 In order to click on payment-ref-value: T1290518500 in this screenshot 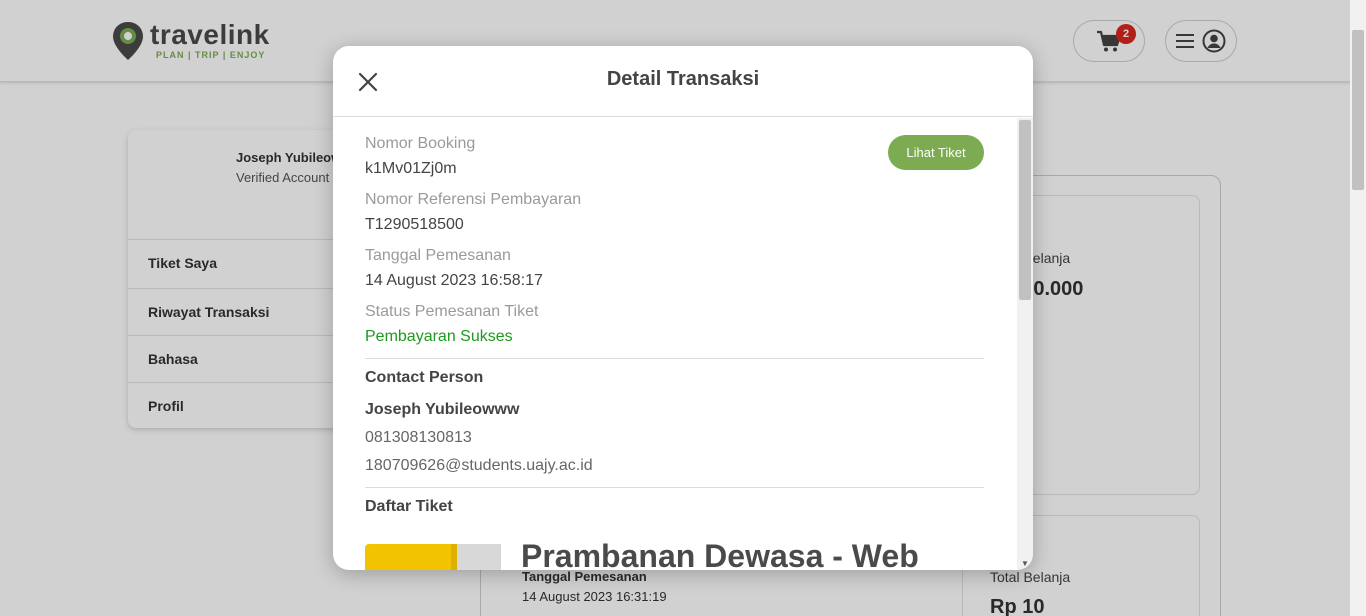, I will do `click(414, 224)`.